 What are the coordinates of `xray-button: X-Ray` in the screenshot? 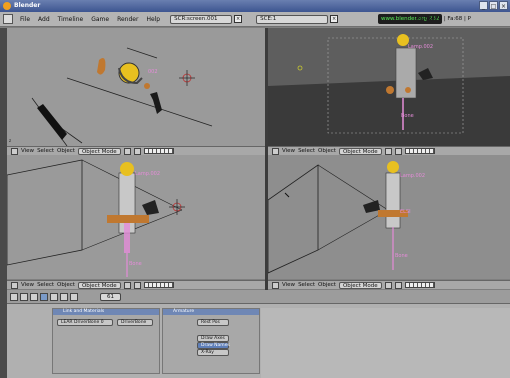 It's located at (213, 352).